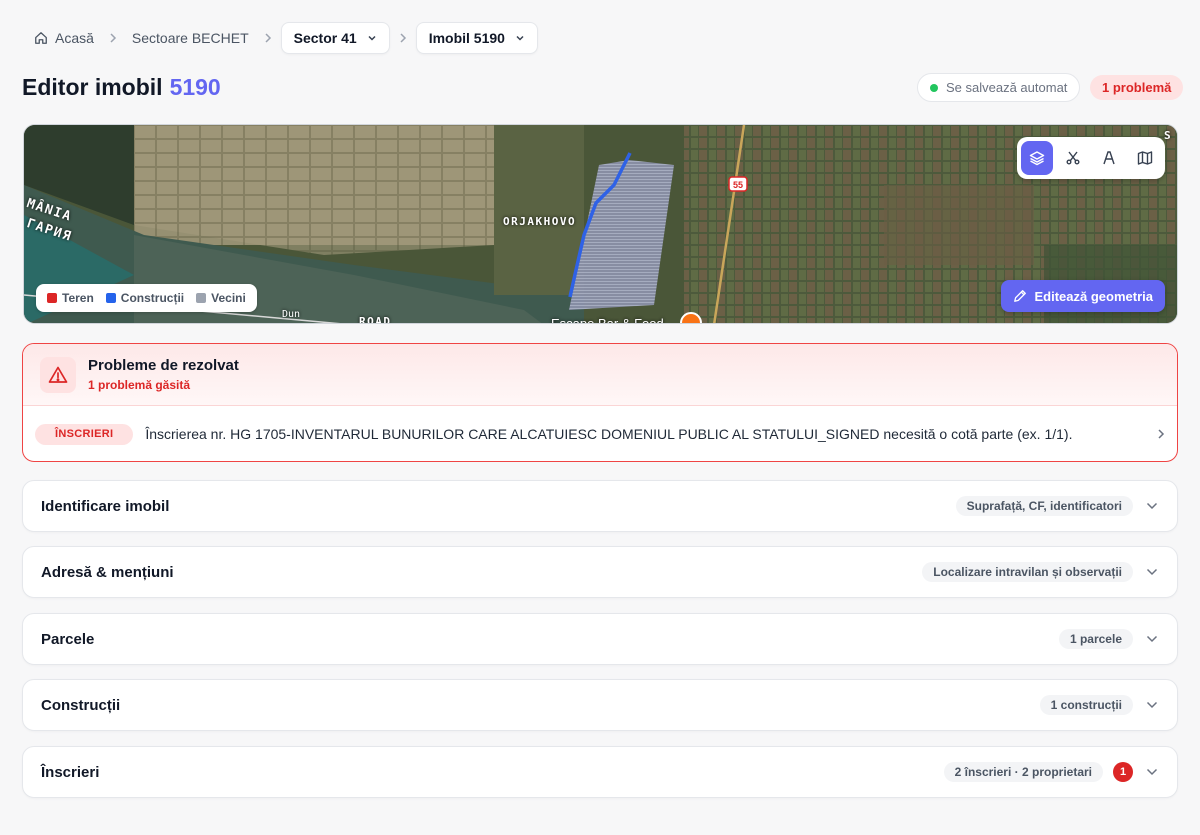  Describe the element at coordinates (195, 87) in the screenshot. I see `page-title-number: 5190` at that location.